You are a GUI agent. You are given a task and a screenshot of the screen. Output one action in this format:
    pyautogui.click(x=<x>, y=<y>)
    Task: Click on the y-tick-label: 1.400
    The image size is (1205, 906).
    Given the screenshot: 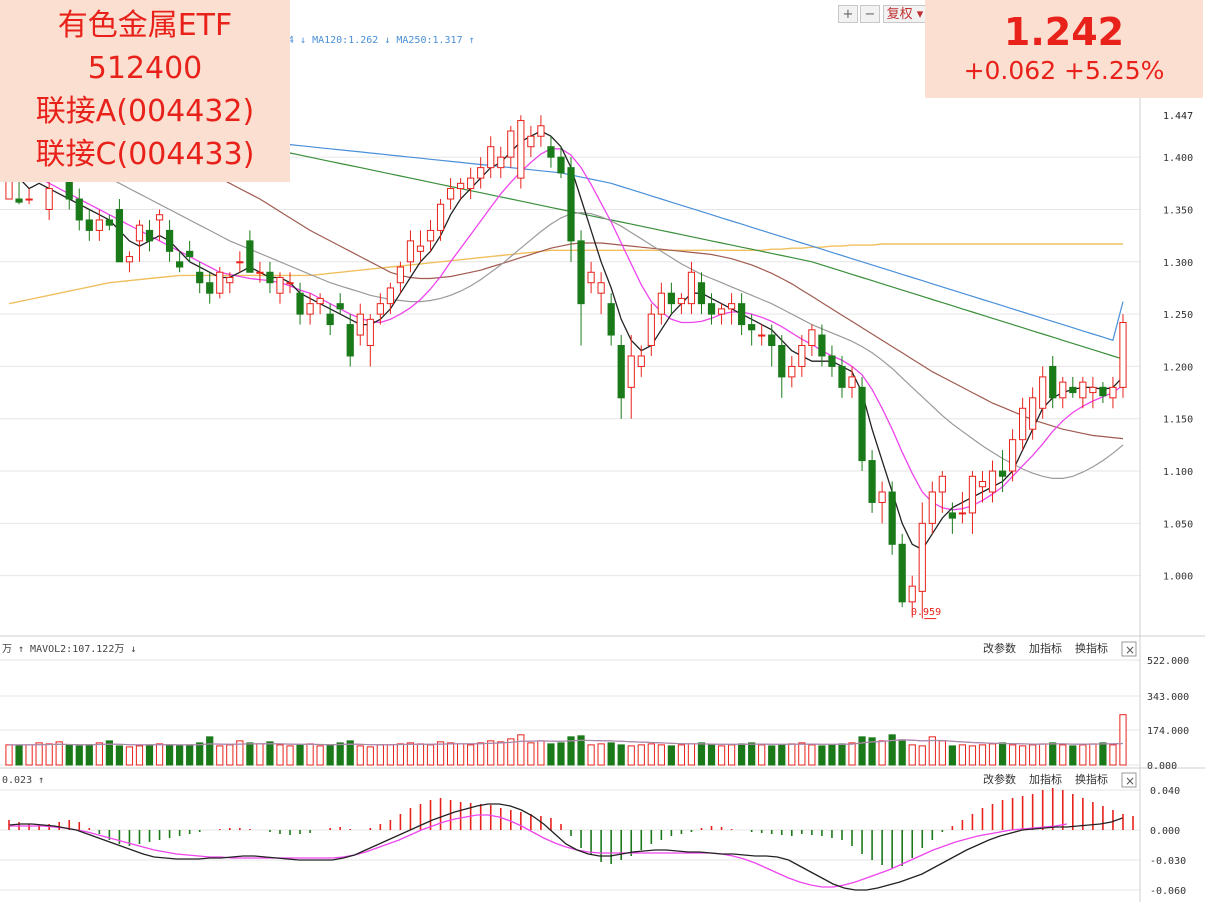 What is the action you would take?
    pyautogui.click(x=1178, y=158)
    